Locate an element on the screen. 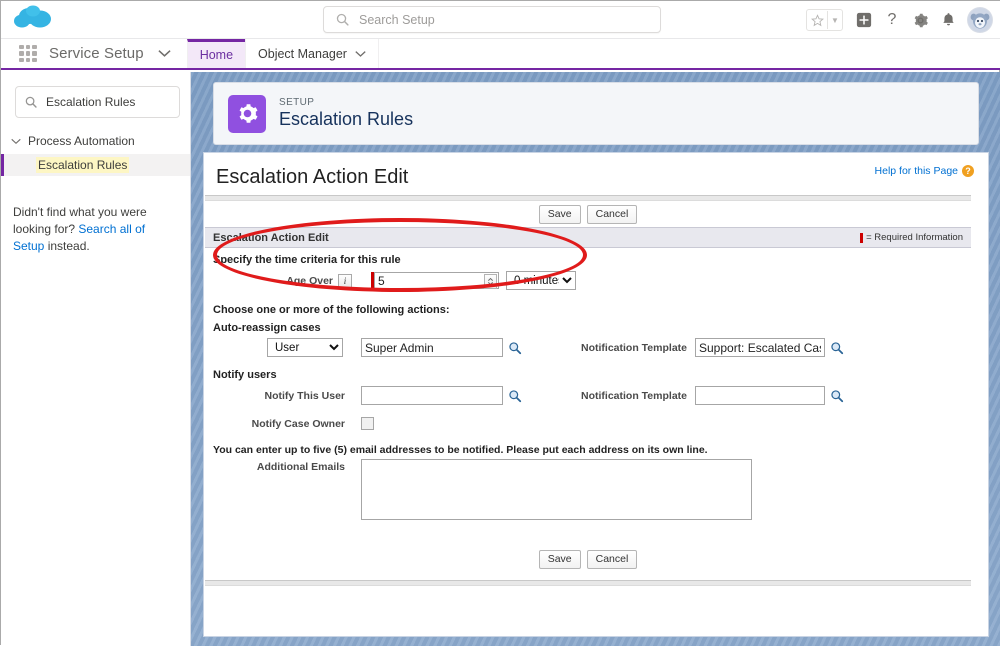 The height and width of the screenshot is (646, 1000). user-avatar is located at coordinates (980, 20).